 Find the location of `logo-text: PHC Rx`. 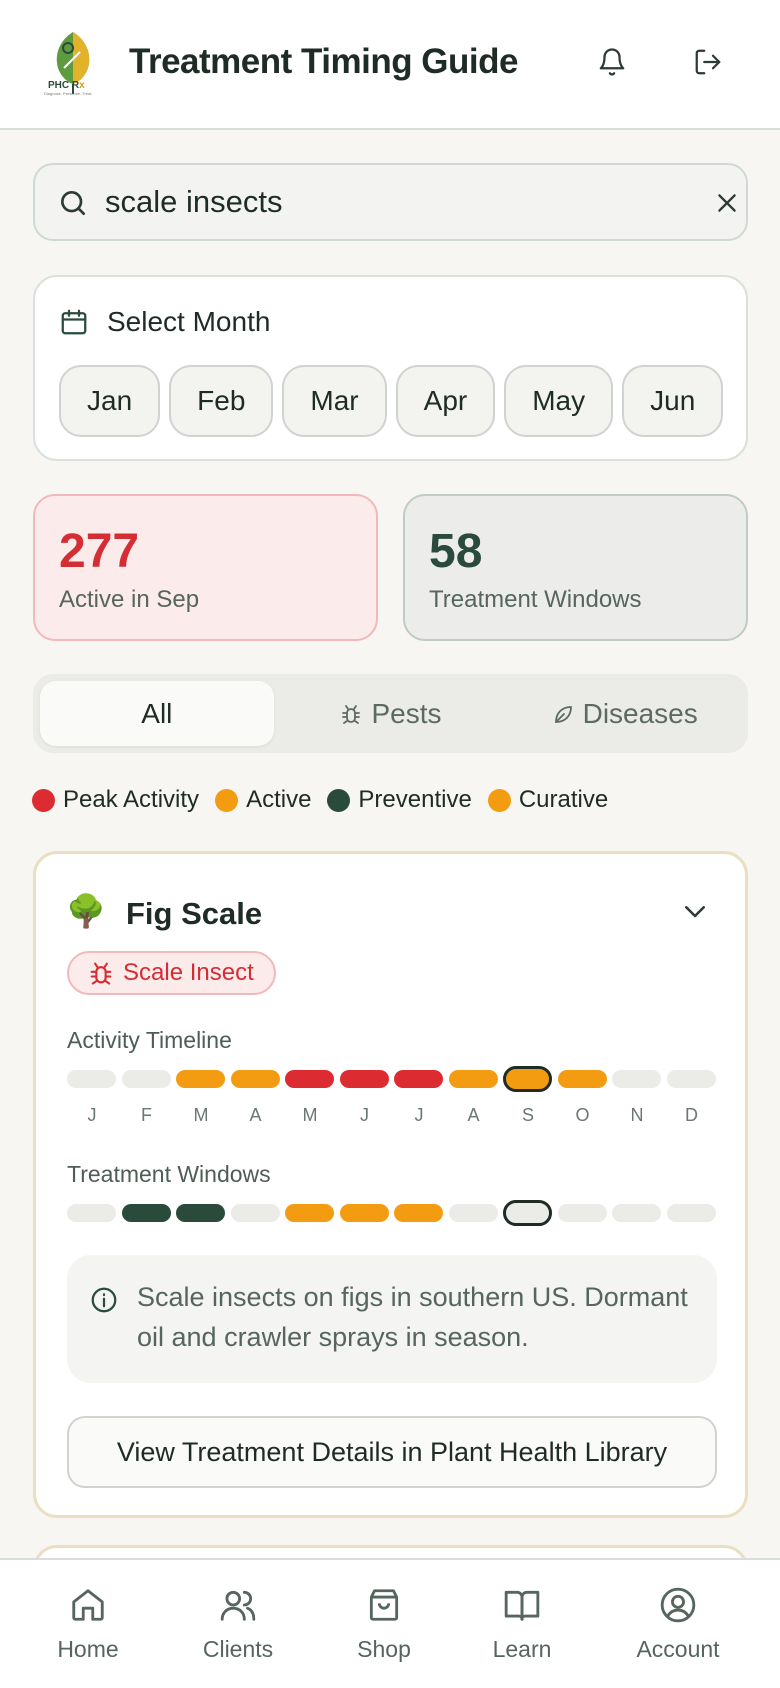

logo-text: PHC Rx is located at coordinates (66, 85).